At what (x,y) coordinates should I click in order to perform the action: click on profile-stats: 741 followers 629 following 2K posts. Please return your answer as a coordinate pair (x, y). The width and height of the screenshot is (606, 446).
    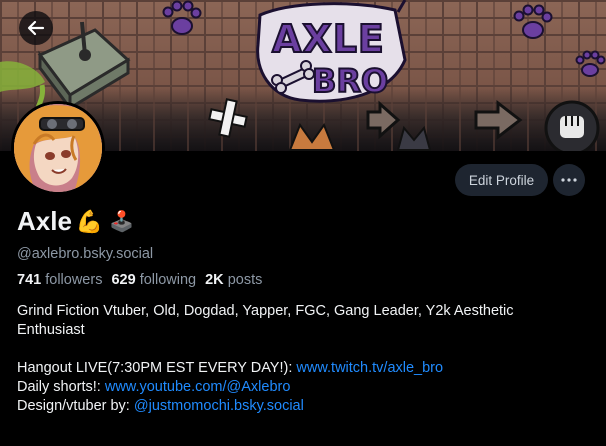
    Looking at the image, I should click on (139, 280).